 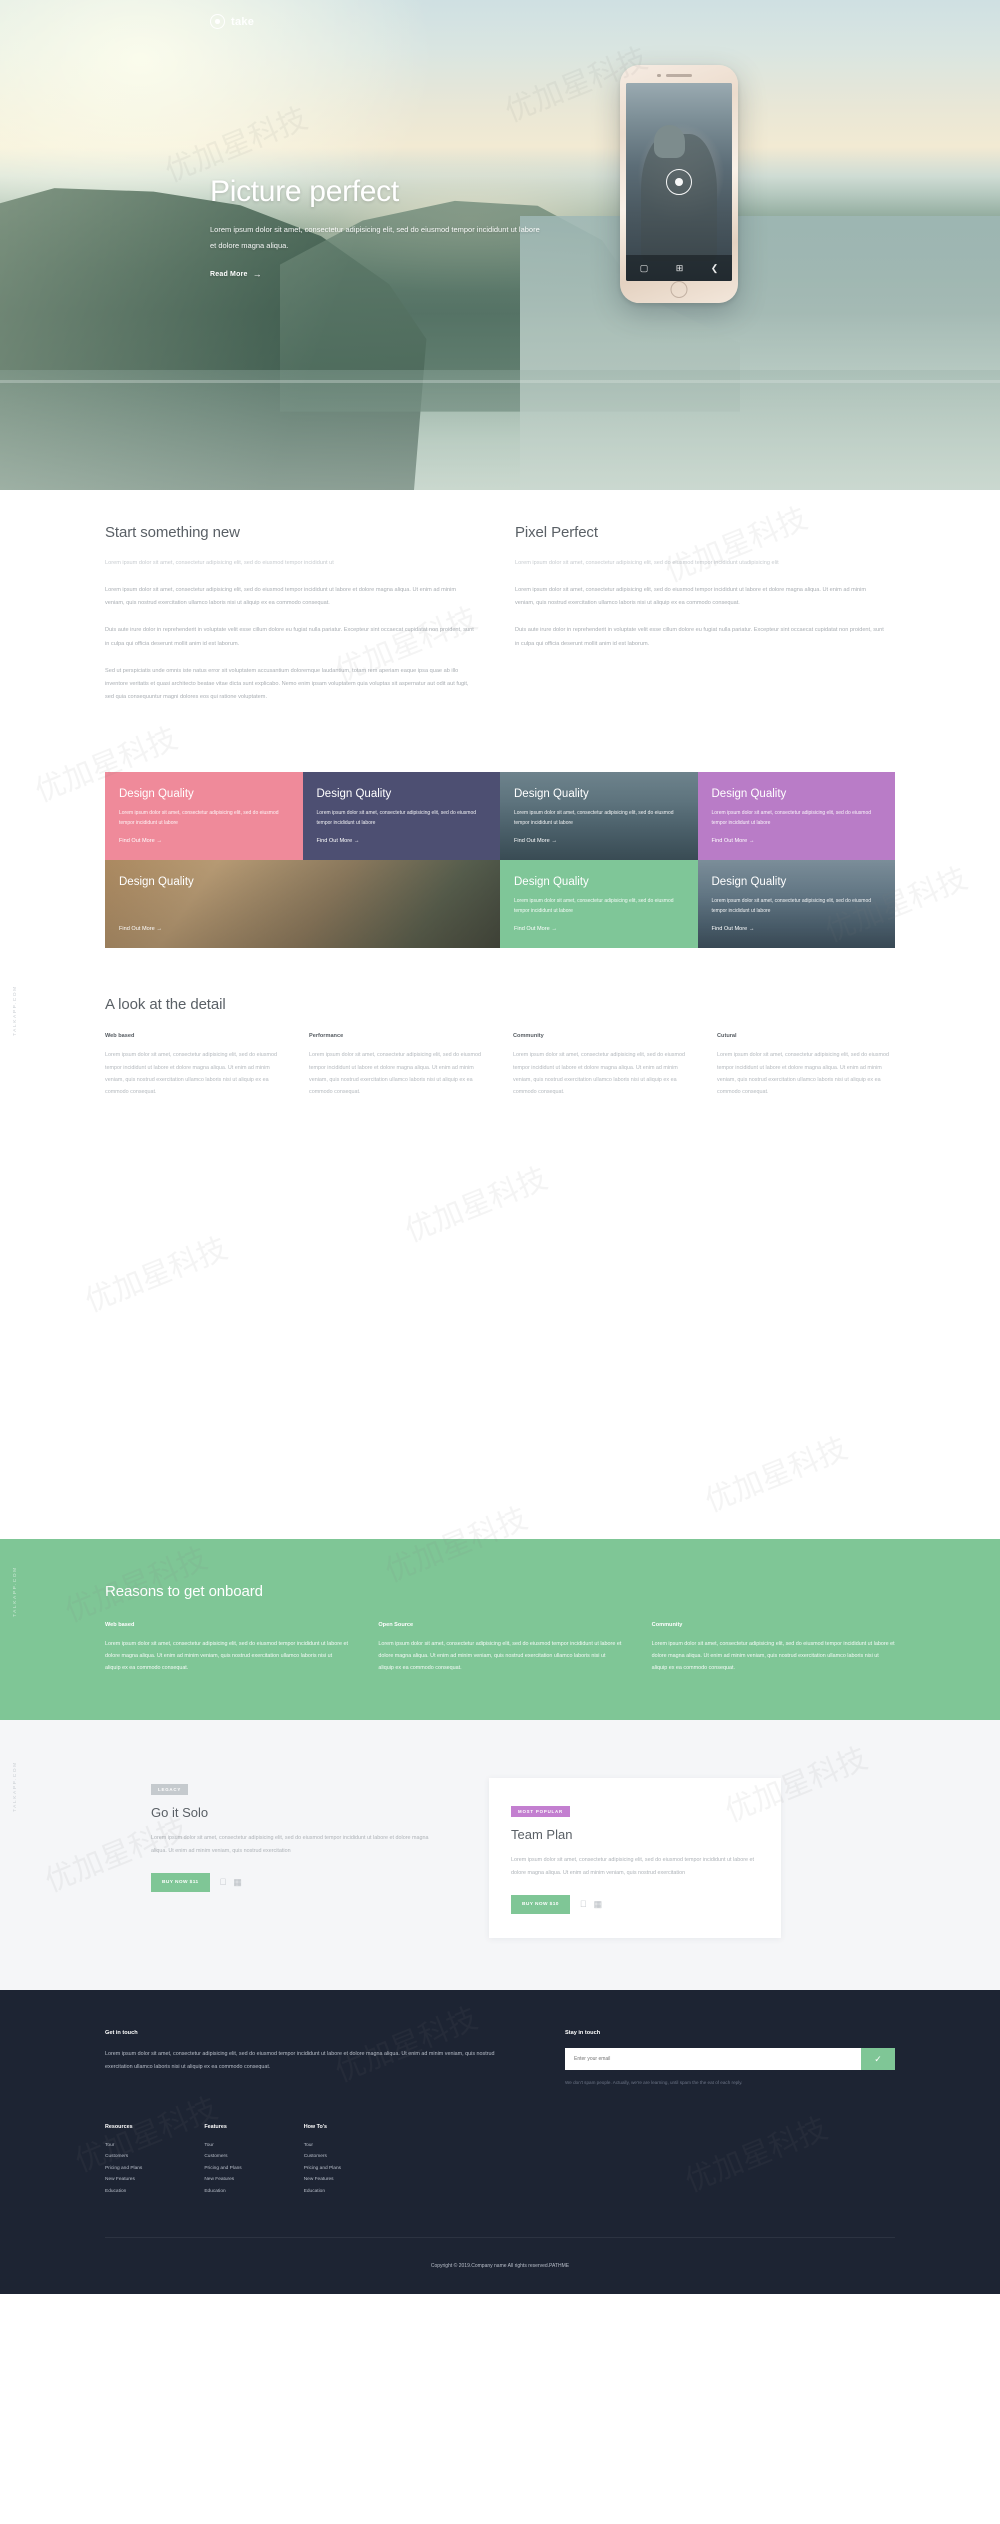 I want to click on buy-now-button: BUY NOW $11, so click(x=180, y=1883).